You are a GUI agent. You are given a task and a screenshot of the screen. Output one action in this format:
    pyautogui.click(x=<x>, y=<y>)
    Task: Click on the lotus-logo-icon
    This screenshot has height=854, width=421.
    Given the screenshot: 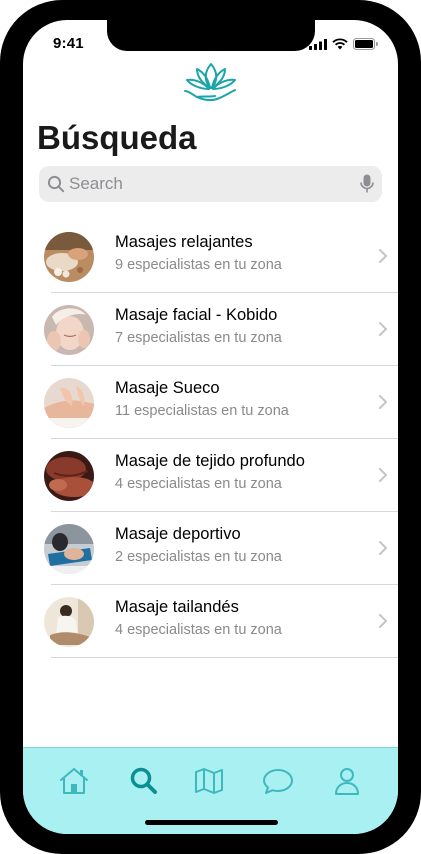 What is the action you would take?
    pyautogui.click(x=210, y=82)
    